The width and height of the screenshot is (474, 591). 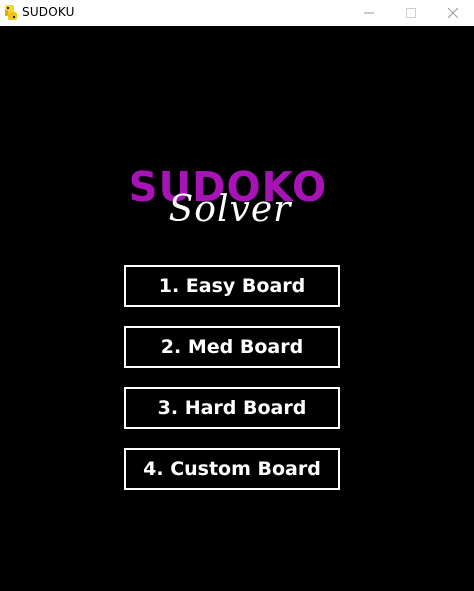 I want to click on med-board-label: 2. Med Board, so click(x=232, y=347).